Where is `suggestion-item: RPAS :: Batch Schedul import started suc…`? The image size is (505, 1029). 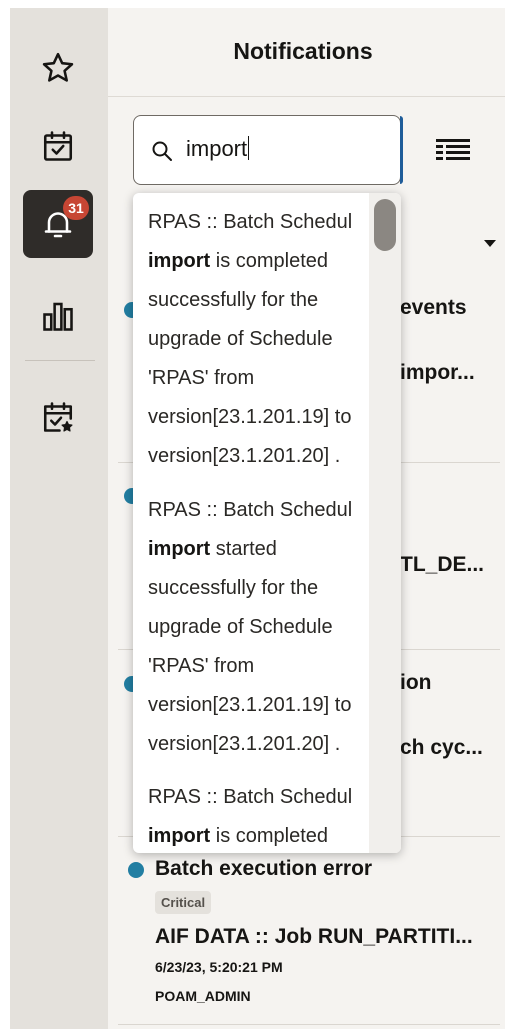 suggestion-item: RPAS :: Batch Schedul import started suc… is located at coordinates (263, 627).